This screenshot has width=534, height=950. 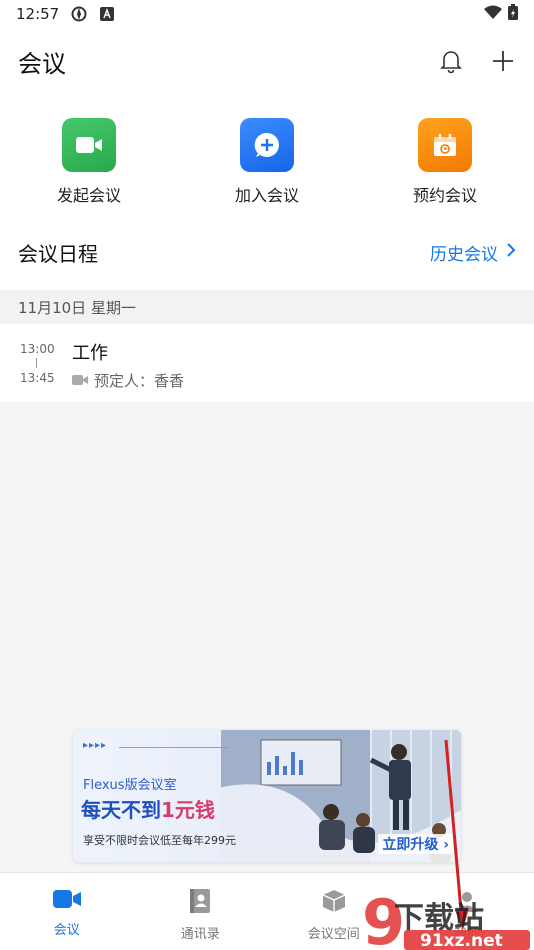 I want to click on upgrade-button: 立即升级 ›, so click(x=415, y=844).